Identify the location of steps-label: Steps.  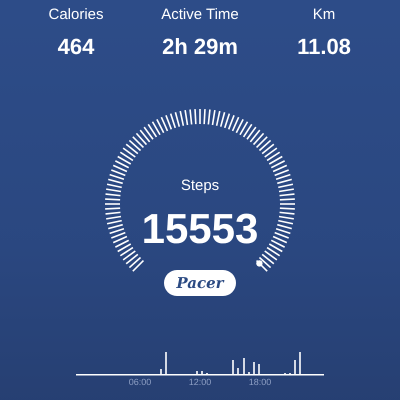
(200, 186).